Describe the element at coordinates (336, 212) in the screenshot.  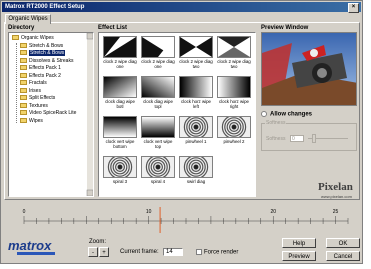
I see `timeline-tick-label: 25` at that location.